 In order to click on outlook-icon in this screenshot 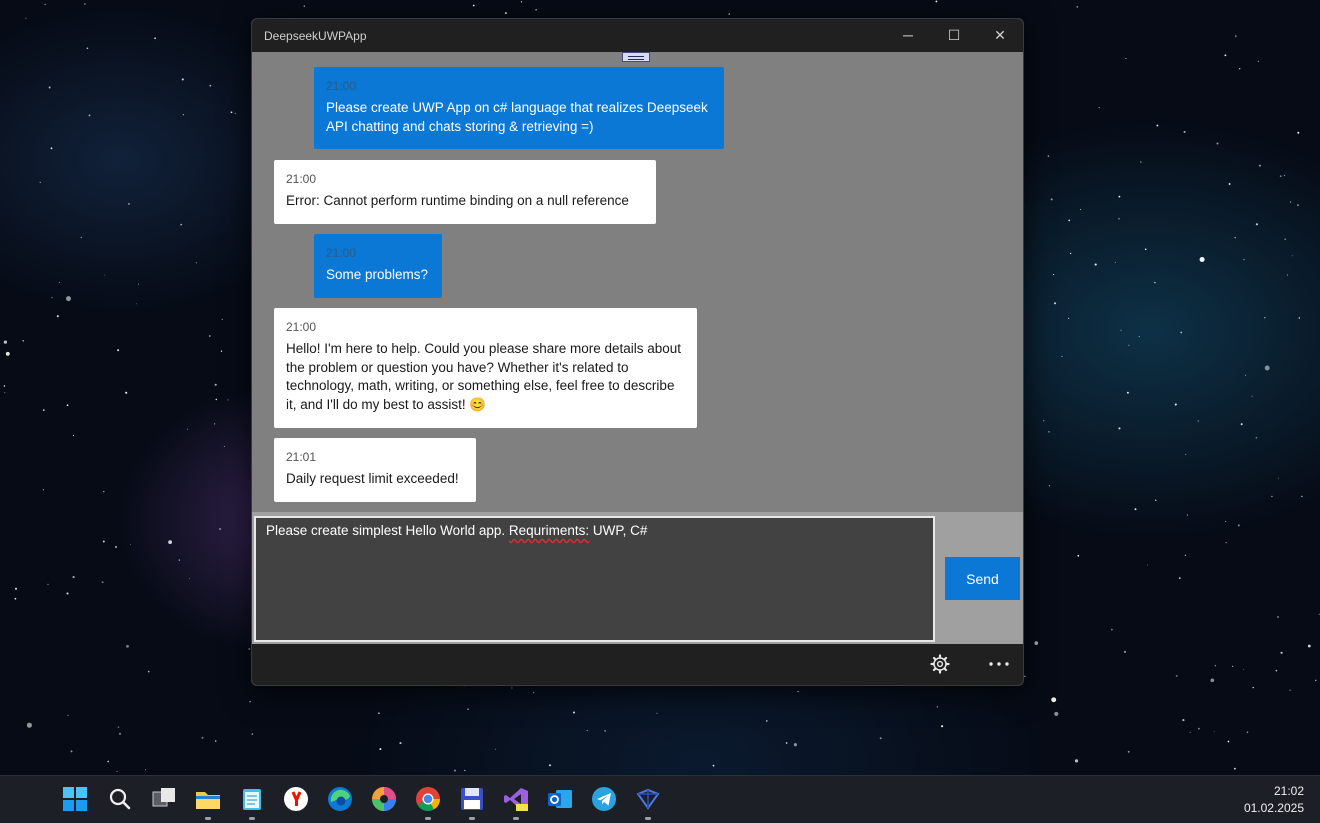, I will do `click(560, 799)`.